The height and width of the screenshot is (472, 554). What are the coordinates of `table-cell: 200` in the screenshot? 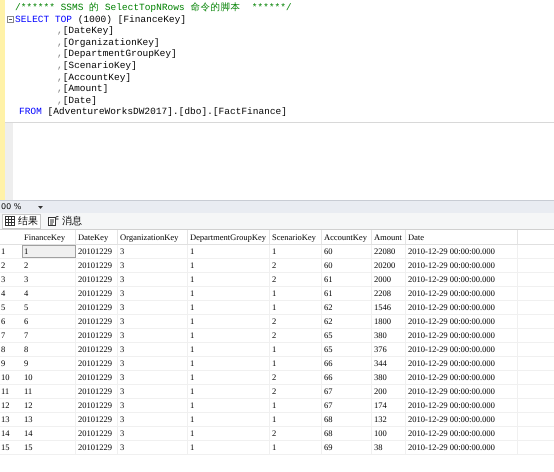 It's located at (389, 391).